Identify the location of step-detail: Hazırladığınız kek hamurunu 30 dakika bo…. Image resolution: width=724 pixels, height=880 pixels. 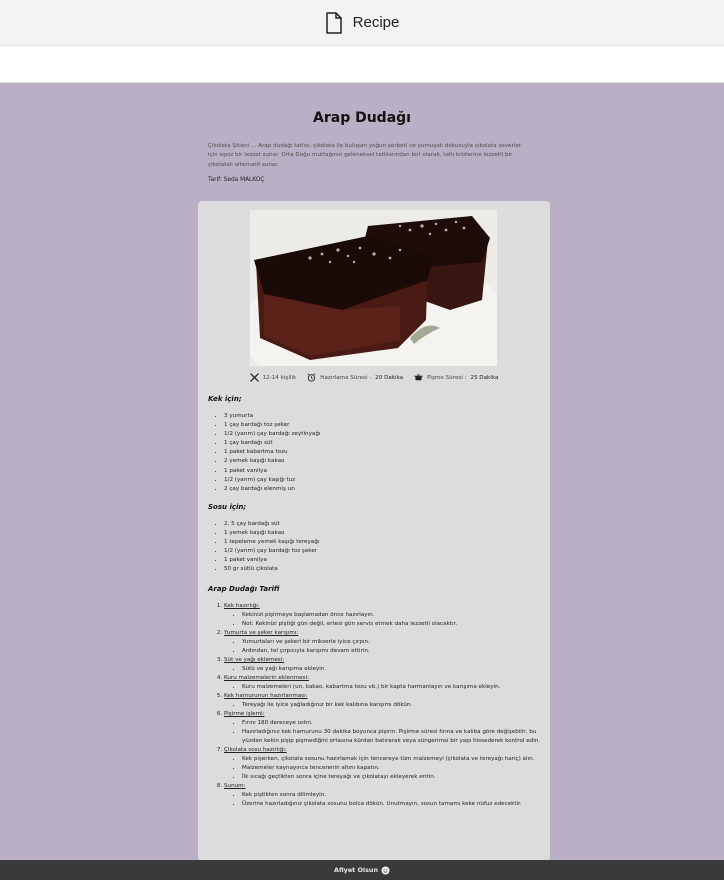
(393, 737).